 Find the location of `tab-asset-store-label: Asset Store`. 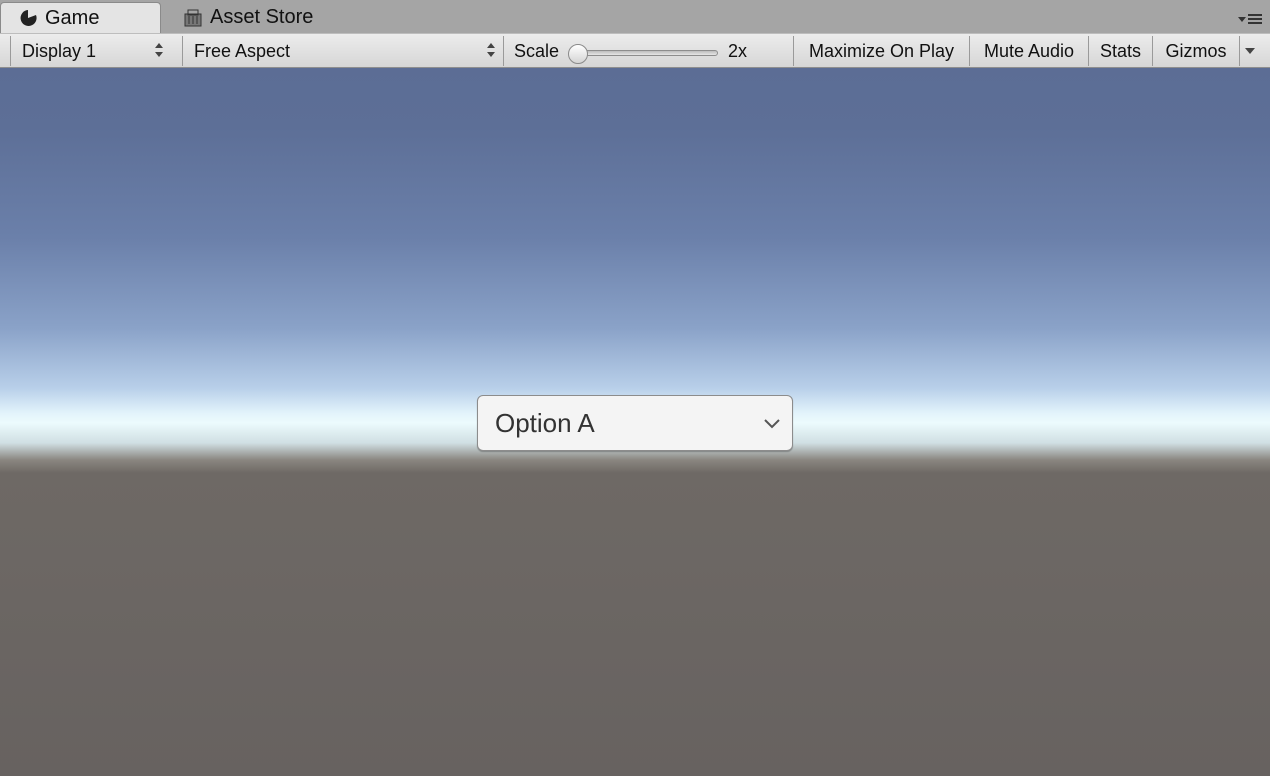

tab-asset-store-label: Asset Store is located at coordinates (262, 17).